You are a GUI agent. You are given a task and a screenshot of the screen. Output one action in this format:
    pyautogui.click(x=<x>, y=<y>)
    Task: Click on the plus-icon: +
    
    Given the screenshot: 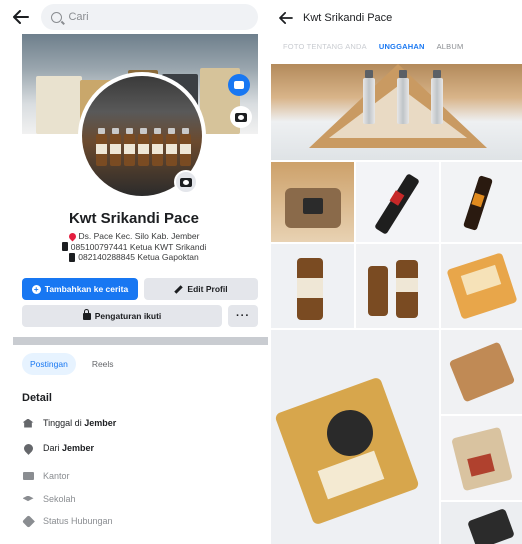 What is the action you would take?
    pyautogui.click(x=36, y=289)
    